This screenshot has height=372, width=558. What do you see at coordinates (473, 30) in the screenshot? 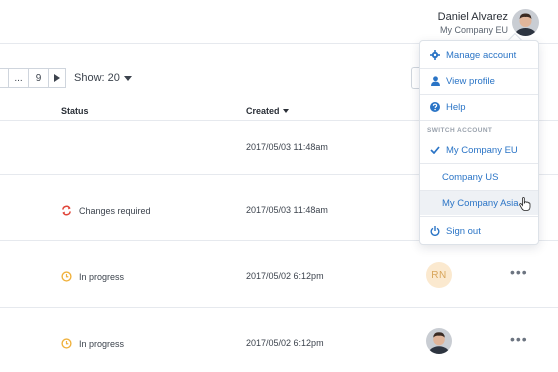
I see `user-company: My Company EU` at bounding box center [473, 30].